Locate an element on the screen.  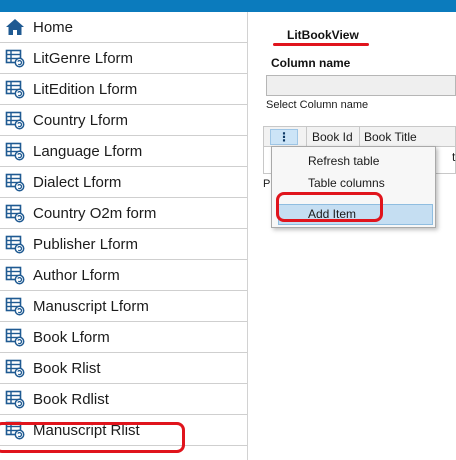
sidebar-item-label: Publisher Lform is located at coordinates (86, 244).